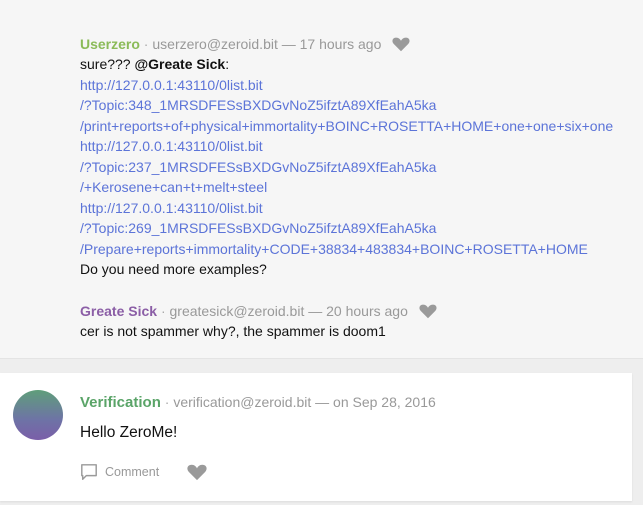 This screenshot has width=643, height=505. Describe the element at coordinates (267, 44) in the screenshot. I see `comment-meta: userzero@zeroid.bit — 17 hours ago` at that location.